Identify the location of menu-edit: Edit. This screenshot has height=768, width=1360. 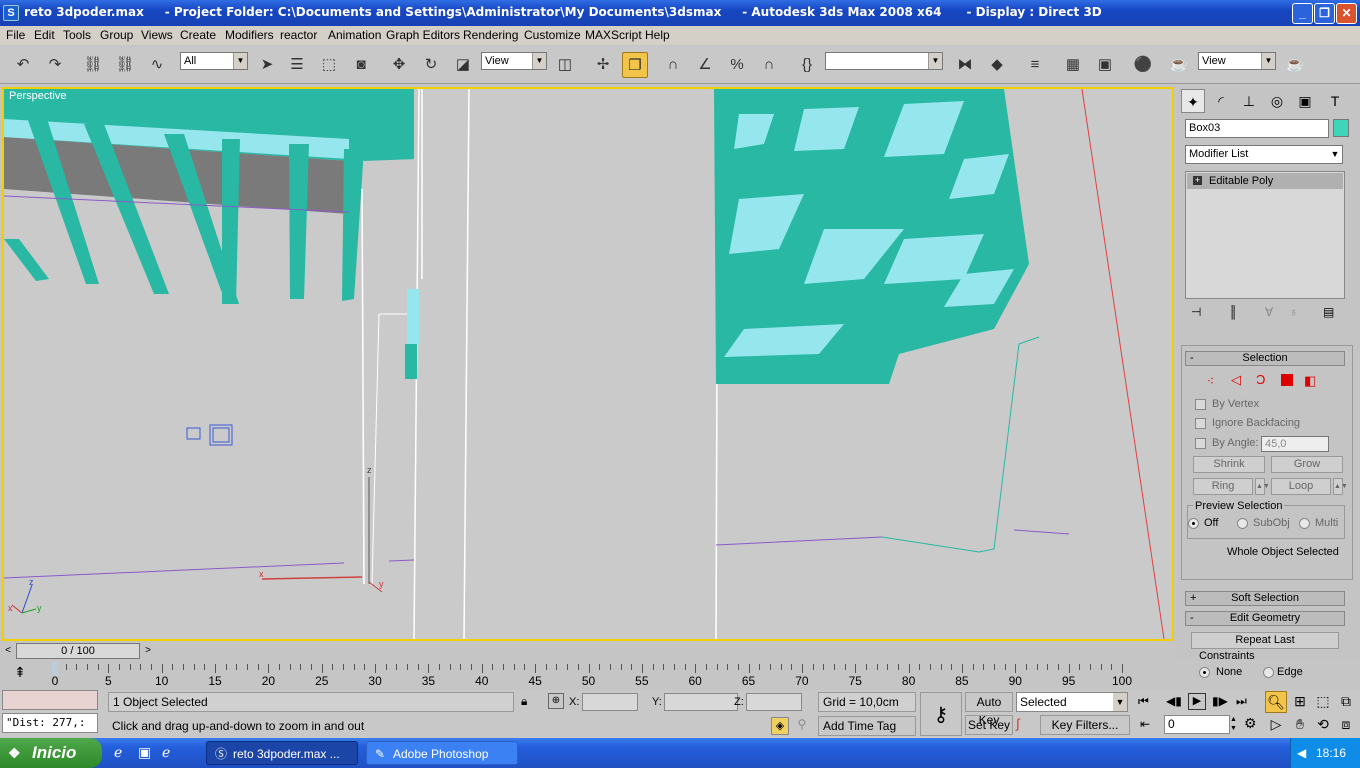
(44, 35).